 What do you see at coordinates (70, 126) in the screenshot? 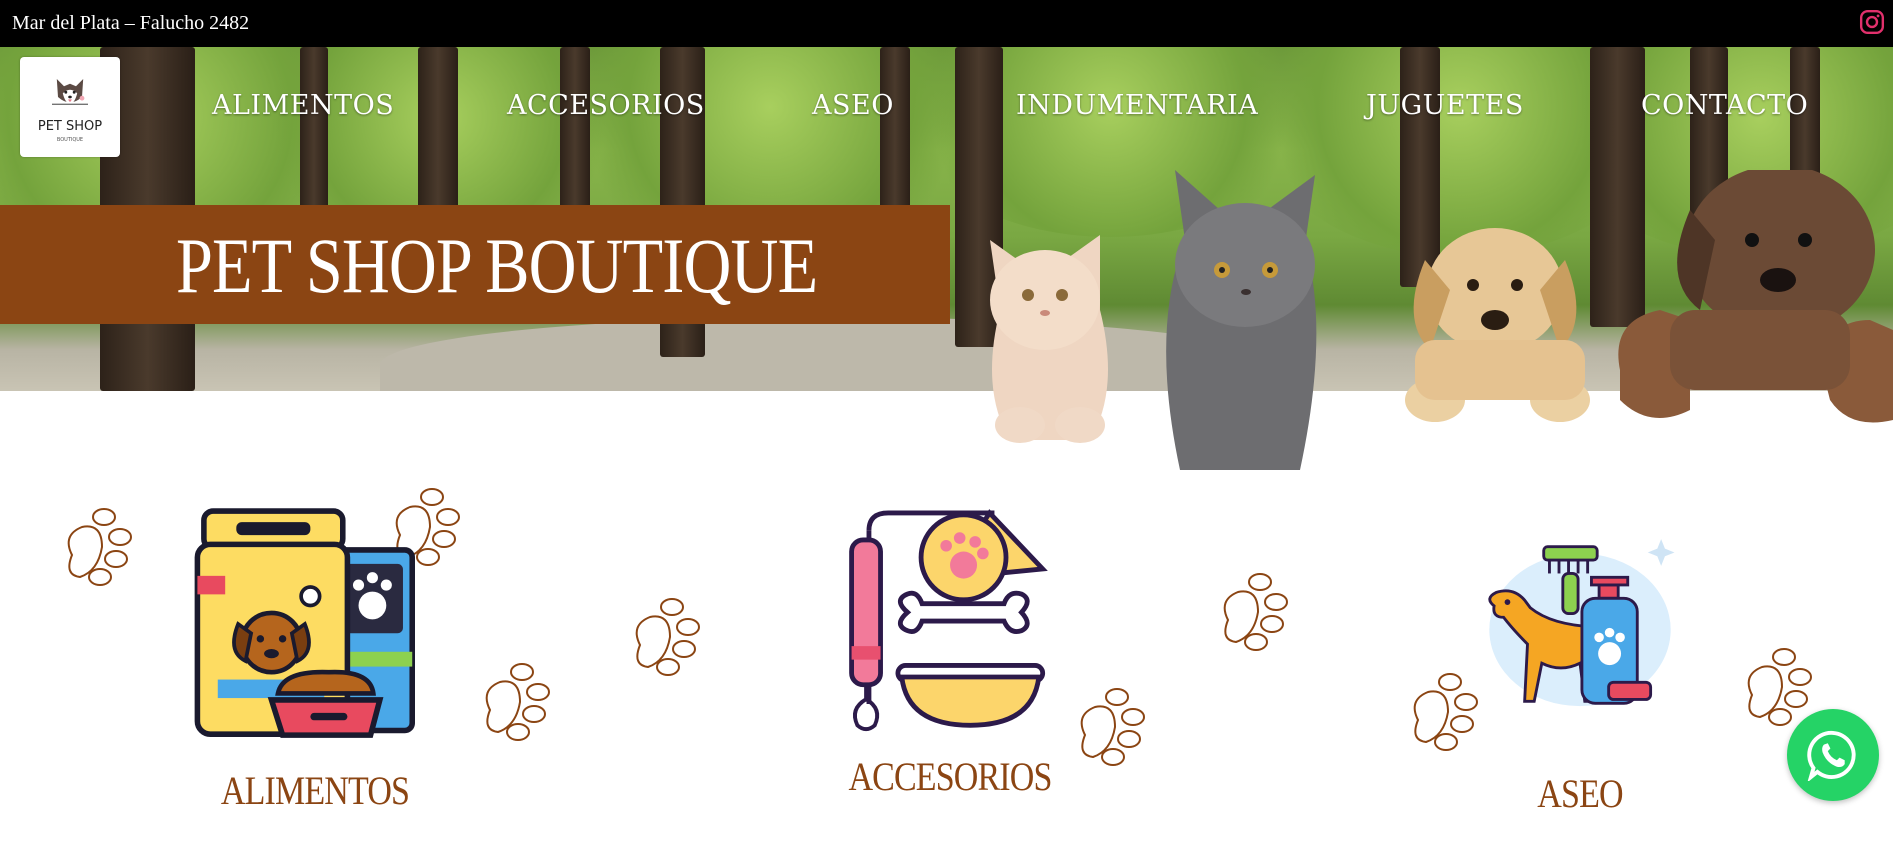
I see `logo-title: PET SHOP` at bounding box center [70, 126].